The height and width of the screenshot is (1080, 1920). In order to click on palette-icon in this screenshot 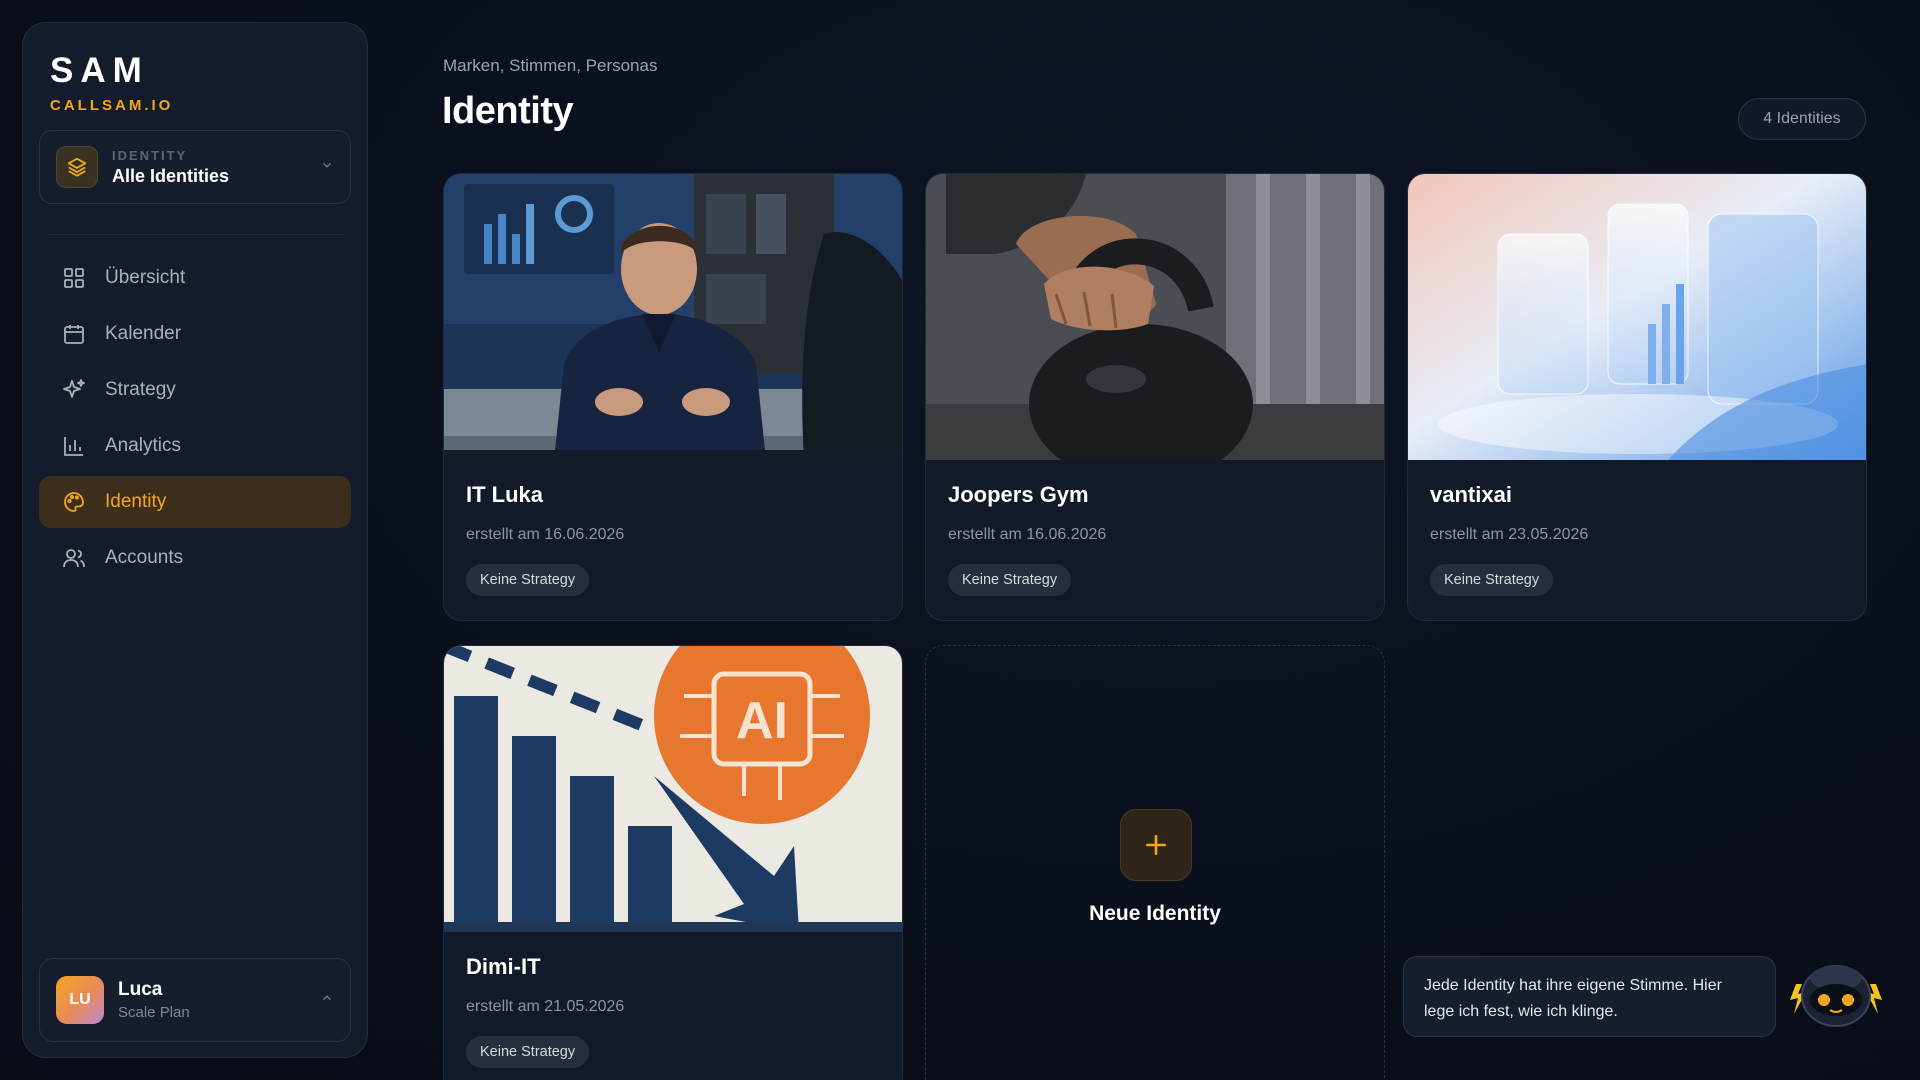, I will do `click(74, 502)`.